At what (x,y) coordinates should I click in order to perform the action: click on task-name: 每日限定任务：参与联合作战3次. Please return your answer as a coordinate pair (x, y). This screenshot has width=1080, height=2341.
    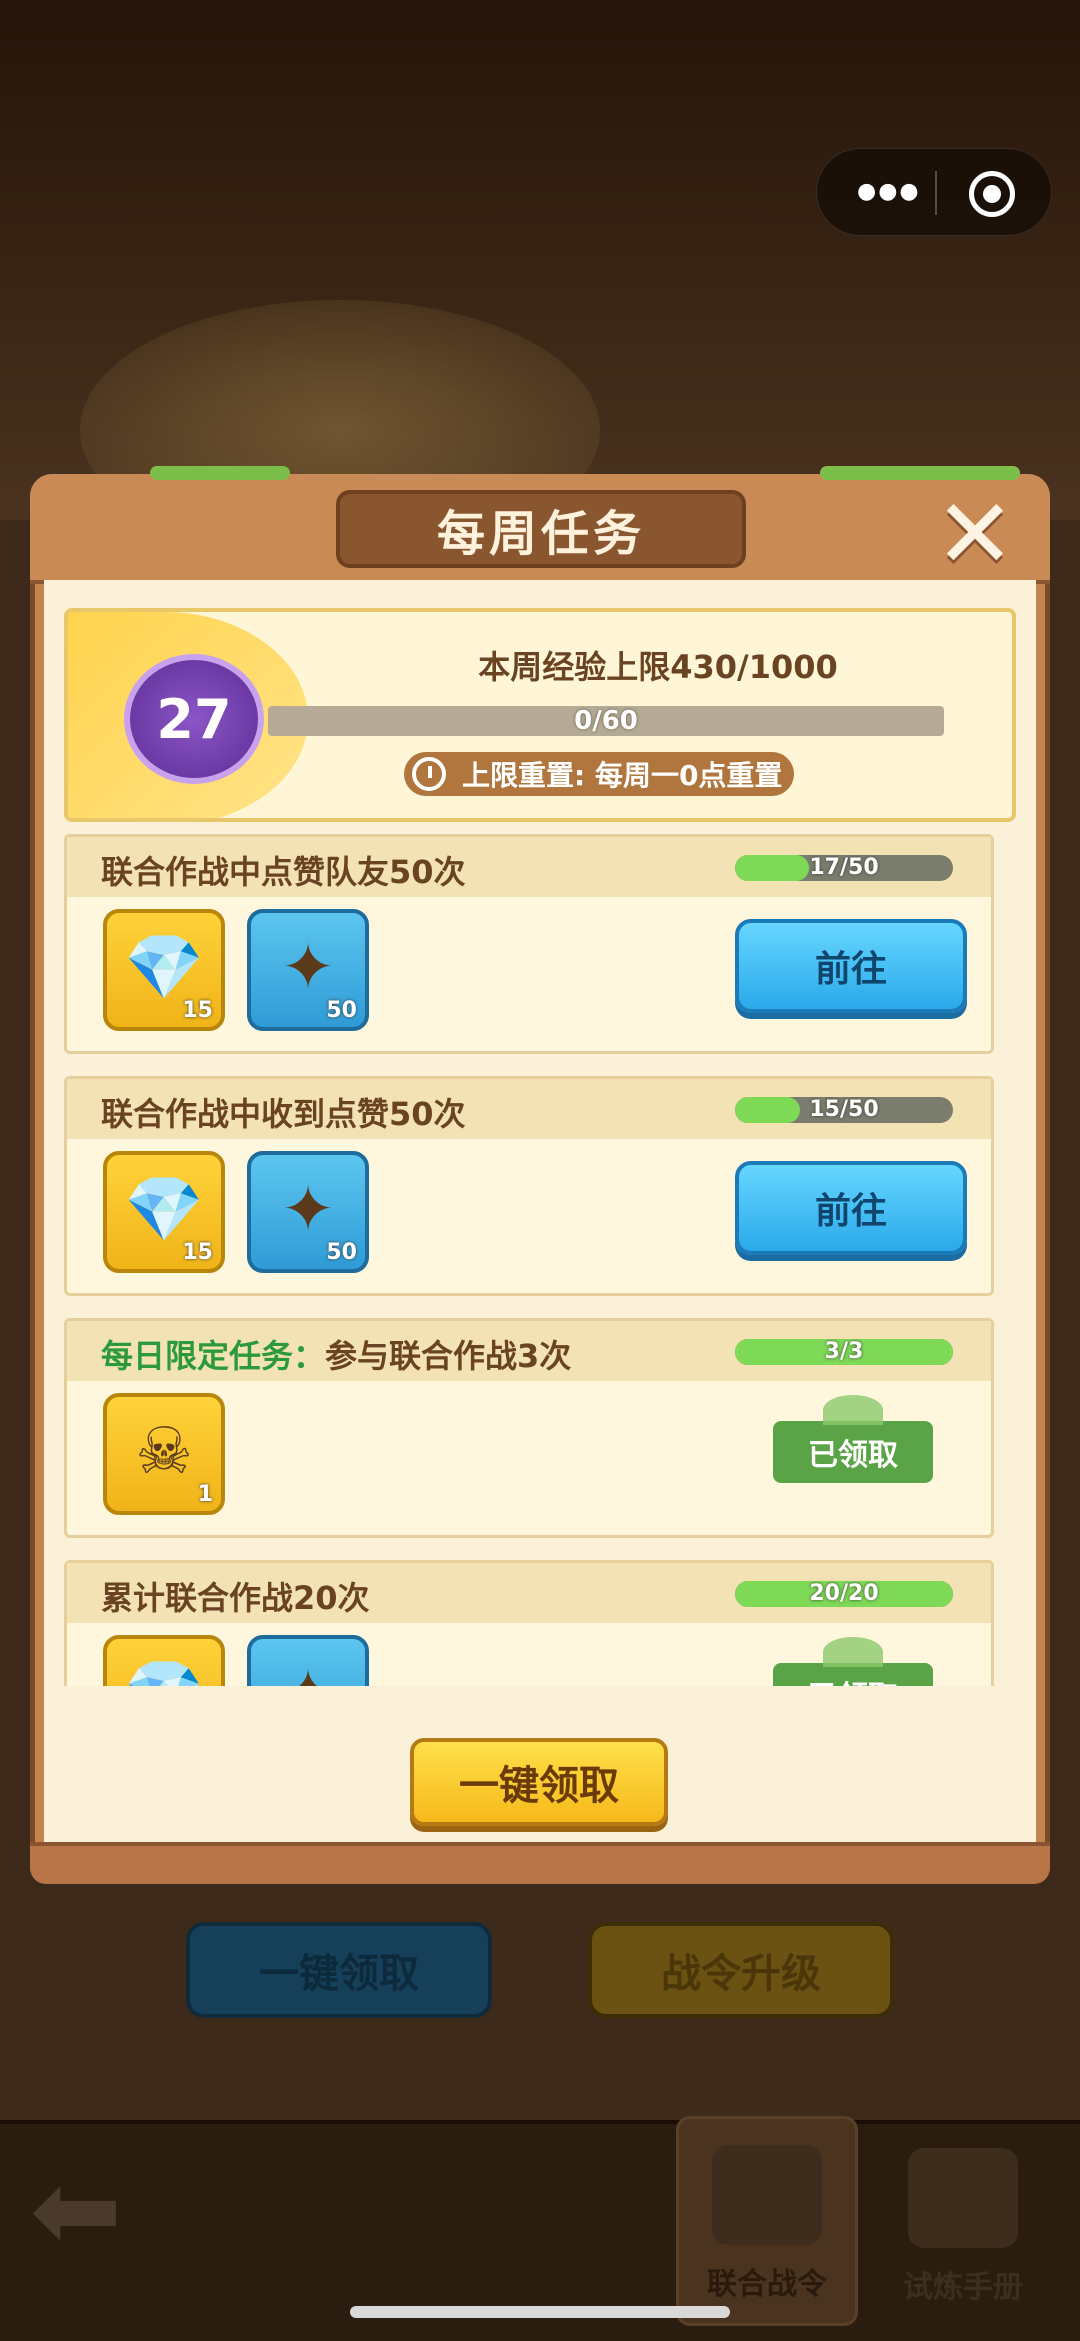
    Looking at the image, I should click on (336, 1354).